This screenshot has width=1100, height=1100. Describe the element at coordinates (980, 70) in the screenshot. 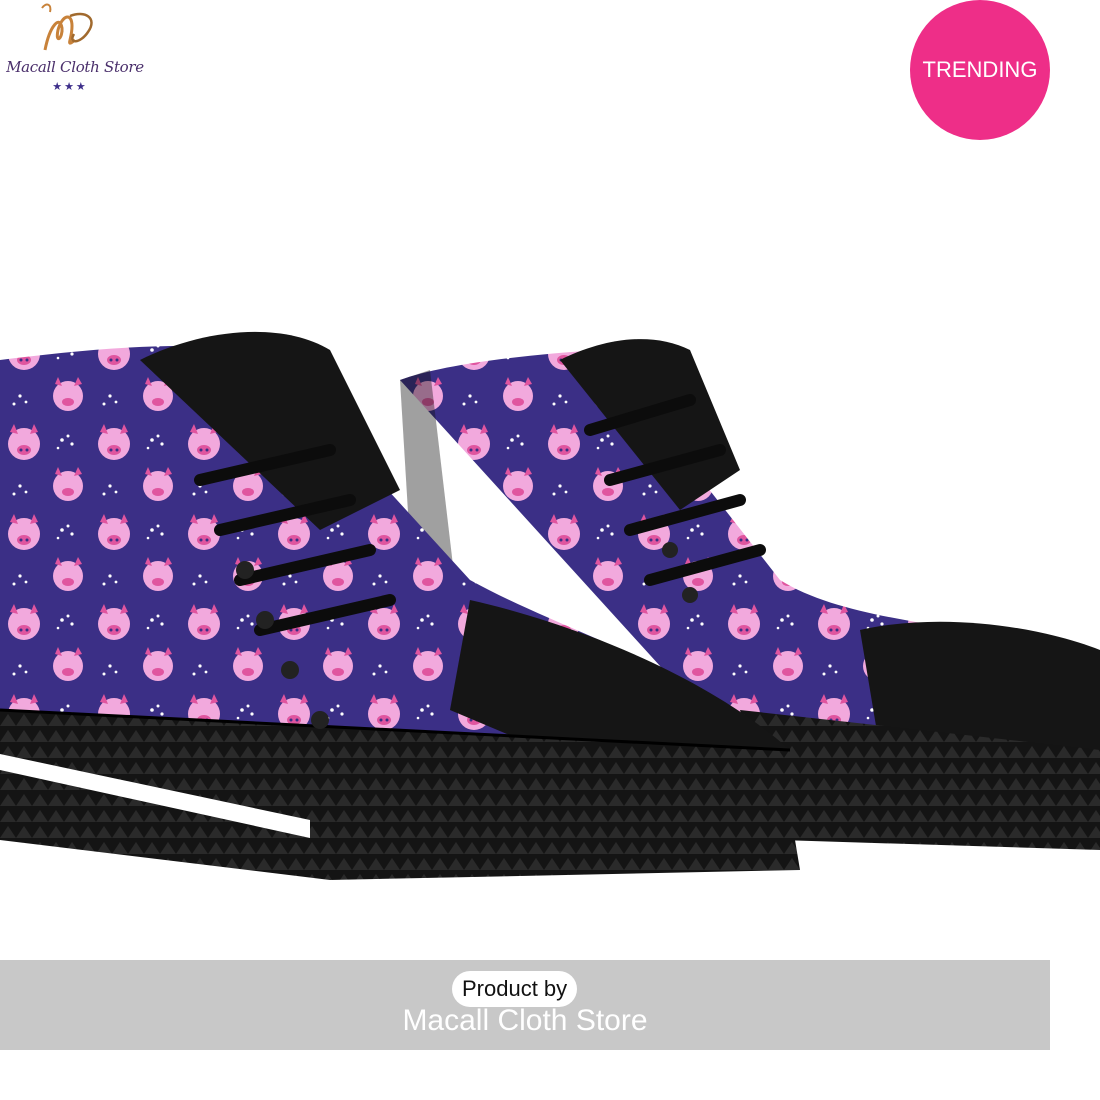

I see `trending-badge: TRENDING` at that location.